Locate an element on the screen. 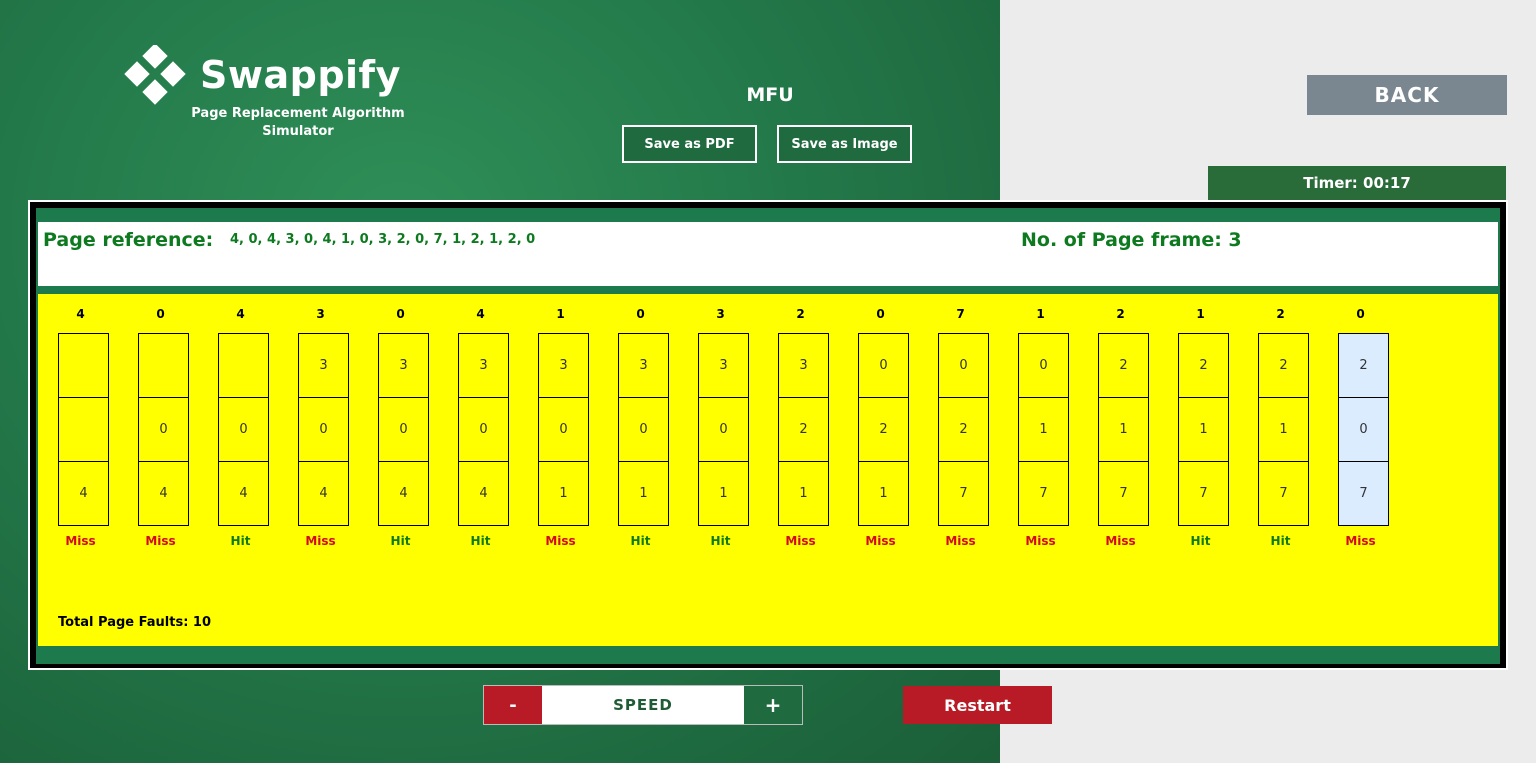 The image size is (1536, 763). page-frame-count: No. of Page frame: 3 is located at coordinates (1131, 240).